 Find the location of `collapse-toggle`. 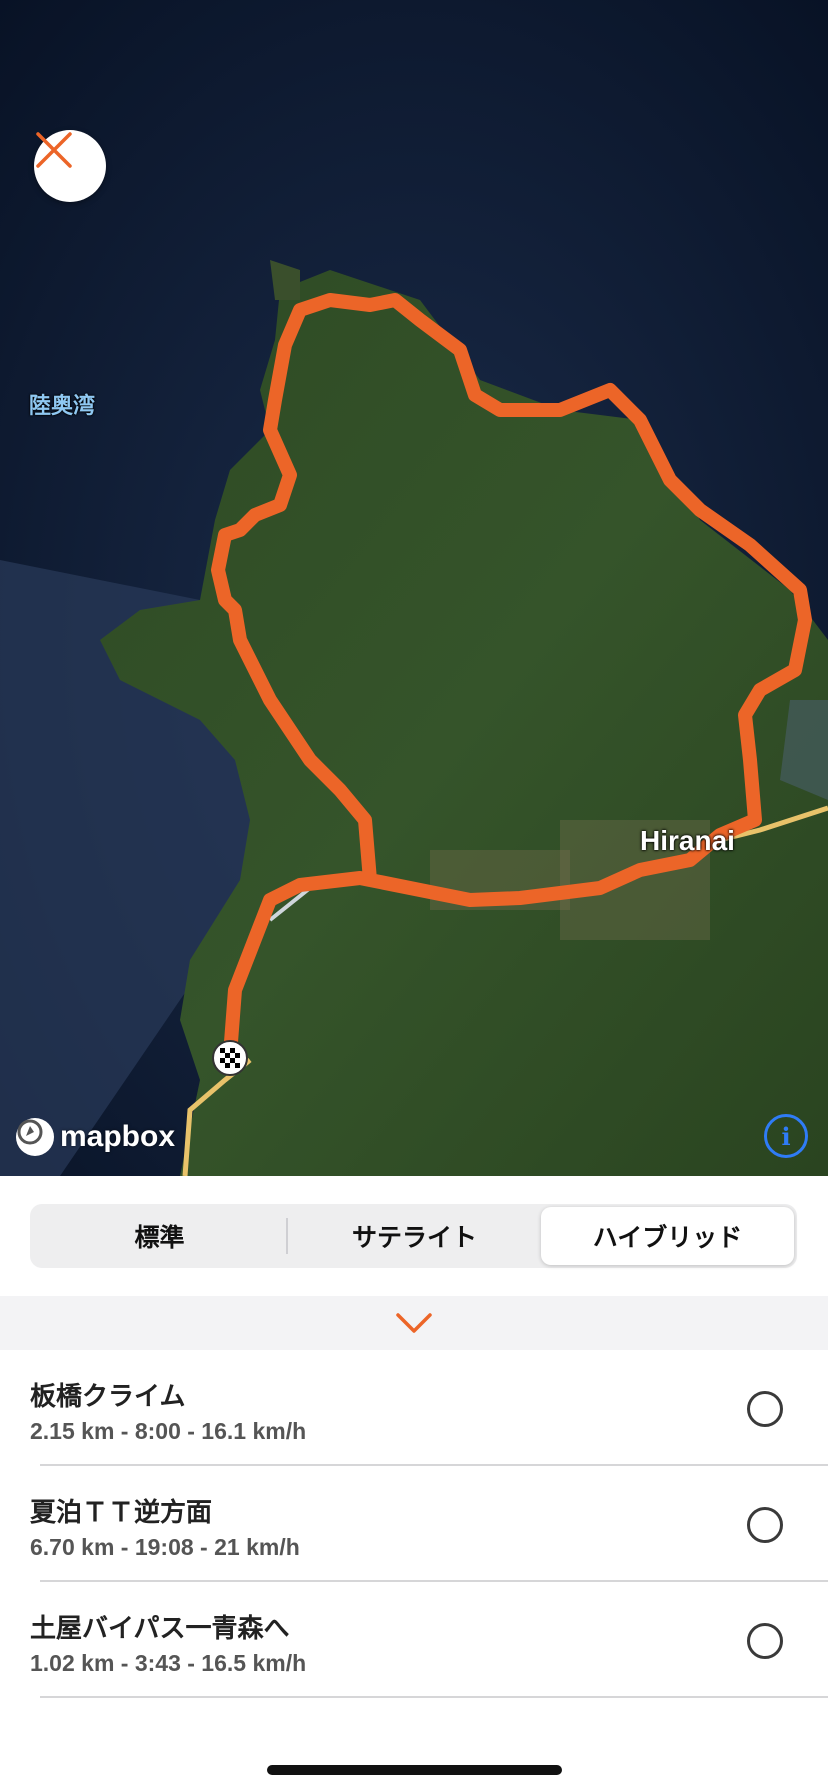

collapse-toggle is located at coordinates (414, 1323).